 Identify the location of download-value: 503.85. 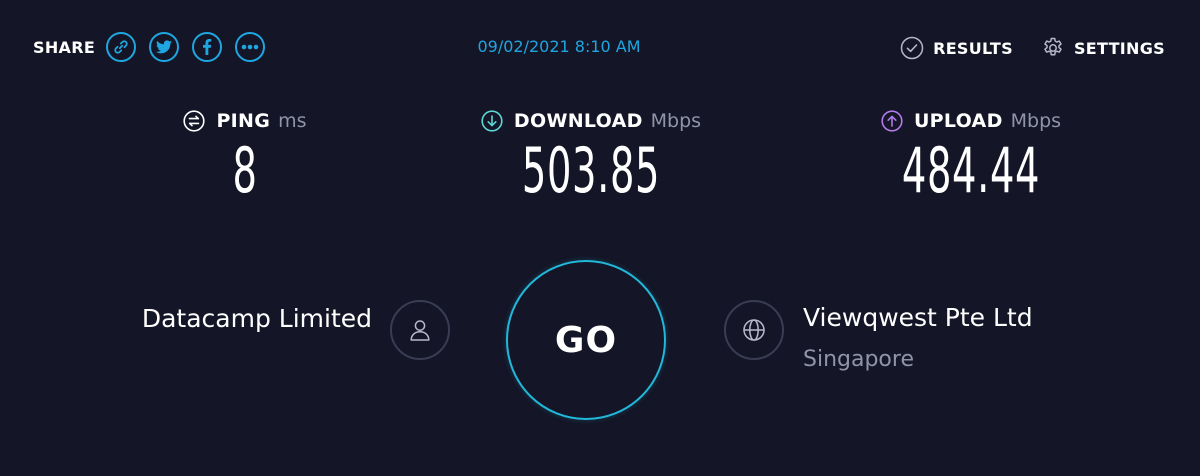
(591, 170).